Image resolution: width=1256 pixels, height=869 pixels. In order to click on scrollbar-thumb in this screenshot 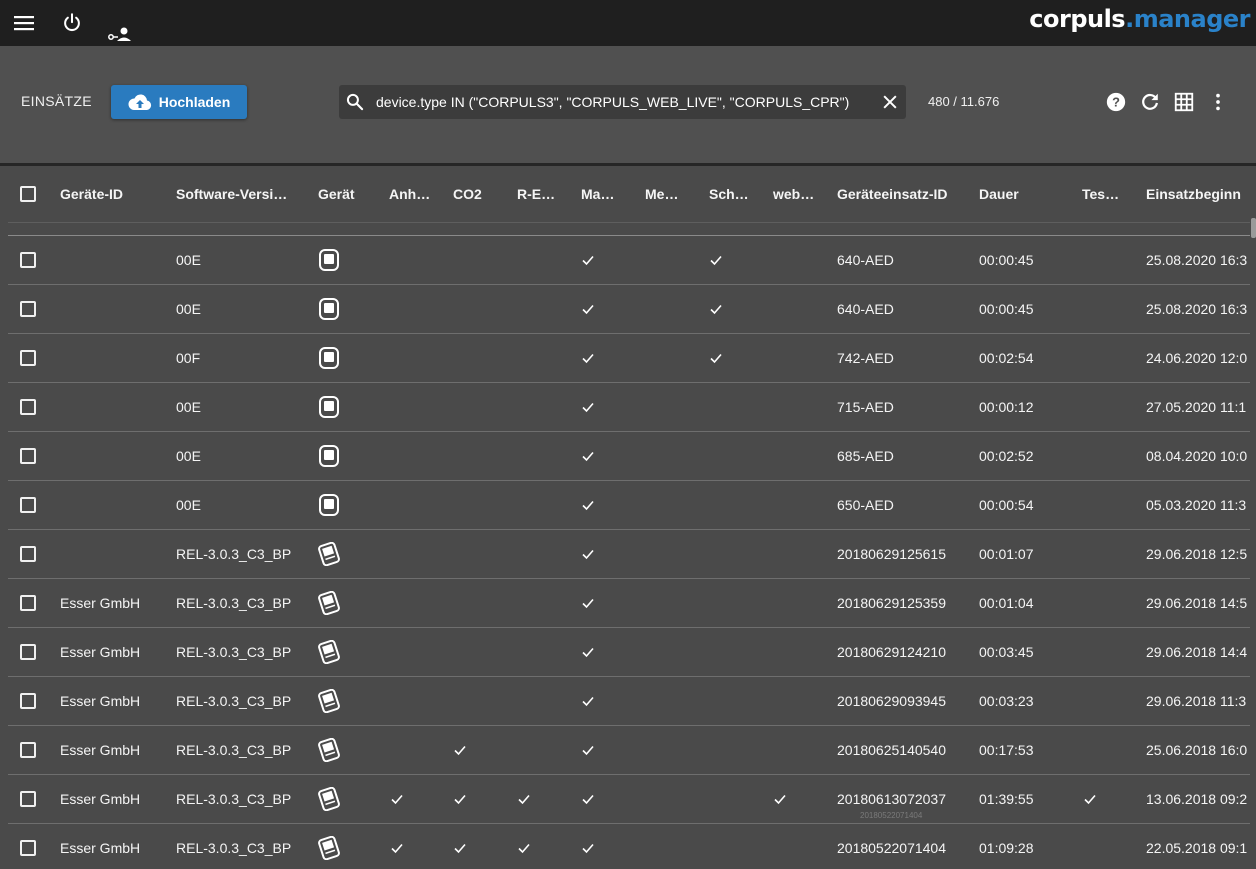, I will do `click(1253, 228)`.